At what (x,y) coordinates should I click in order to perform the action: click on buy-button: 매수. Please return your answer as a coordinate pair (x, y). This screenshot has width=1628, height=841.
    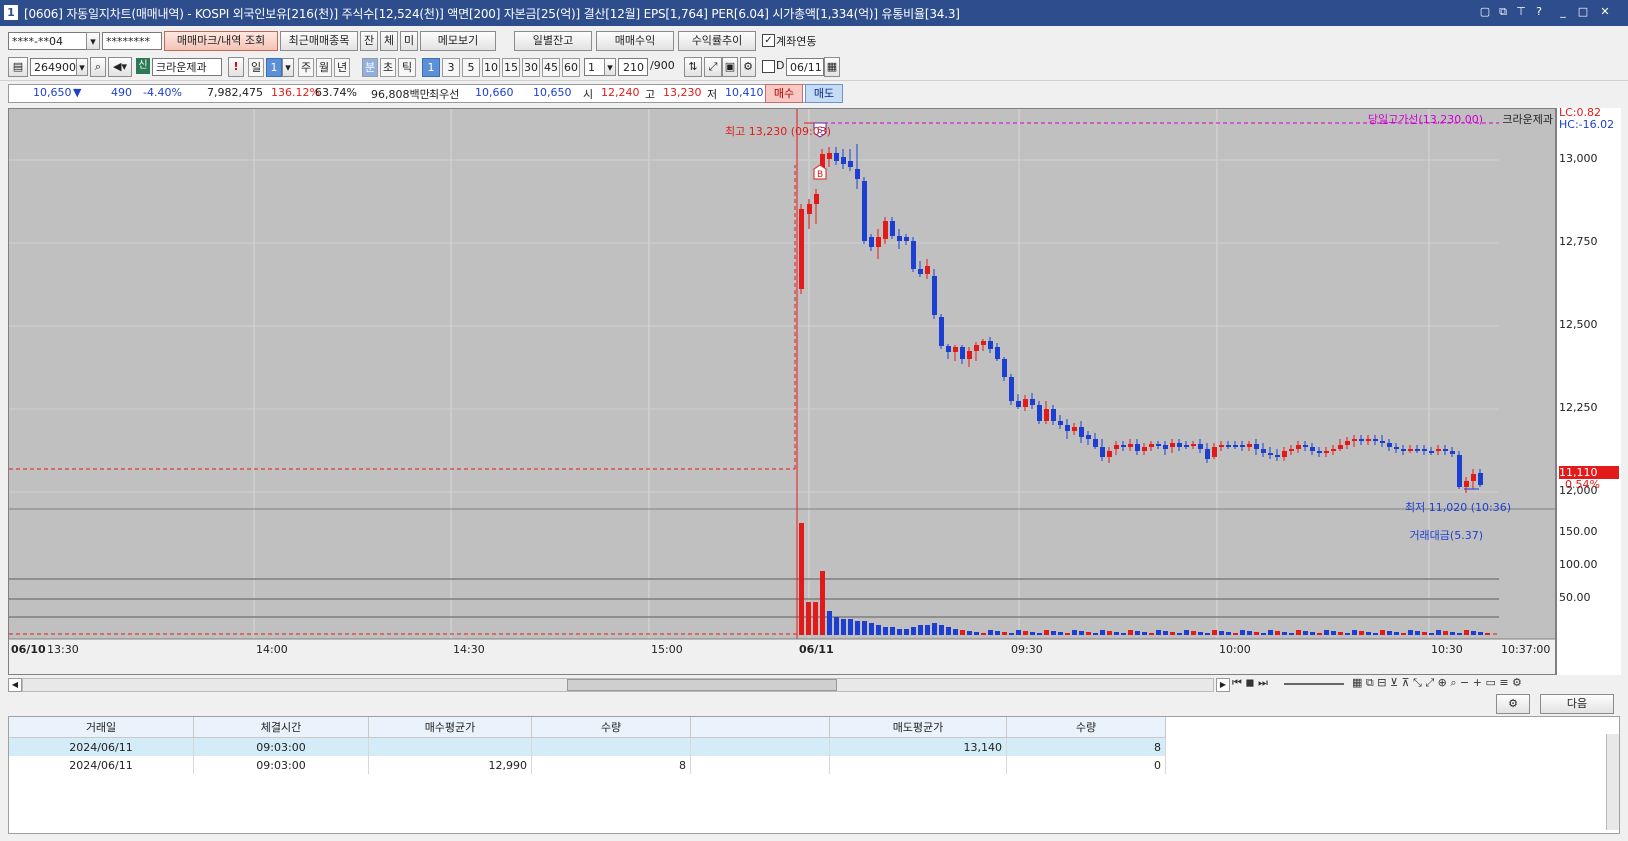
    Looking at the image, I should click on (784, 93).